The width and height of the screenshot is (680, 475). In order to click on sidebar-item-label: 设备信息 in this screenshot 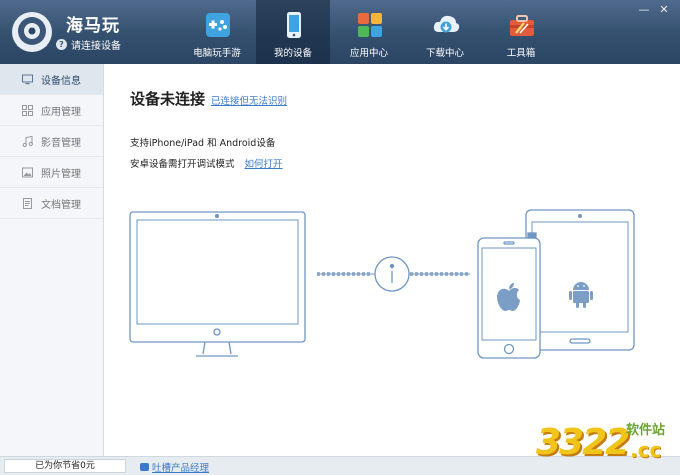, I will do `click(61, 81)`.